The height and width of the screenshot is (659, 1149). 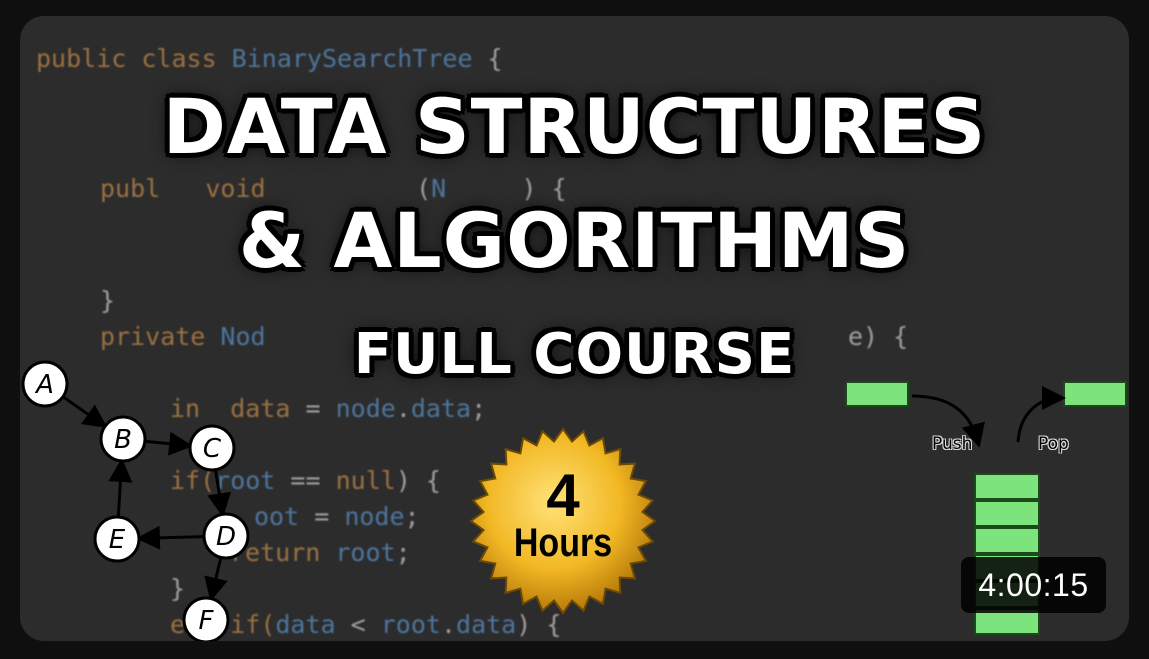 I want to click on svg-text: A, so click(x=44, y=385).